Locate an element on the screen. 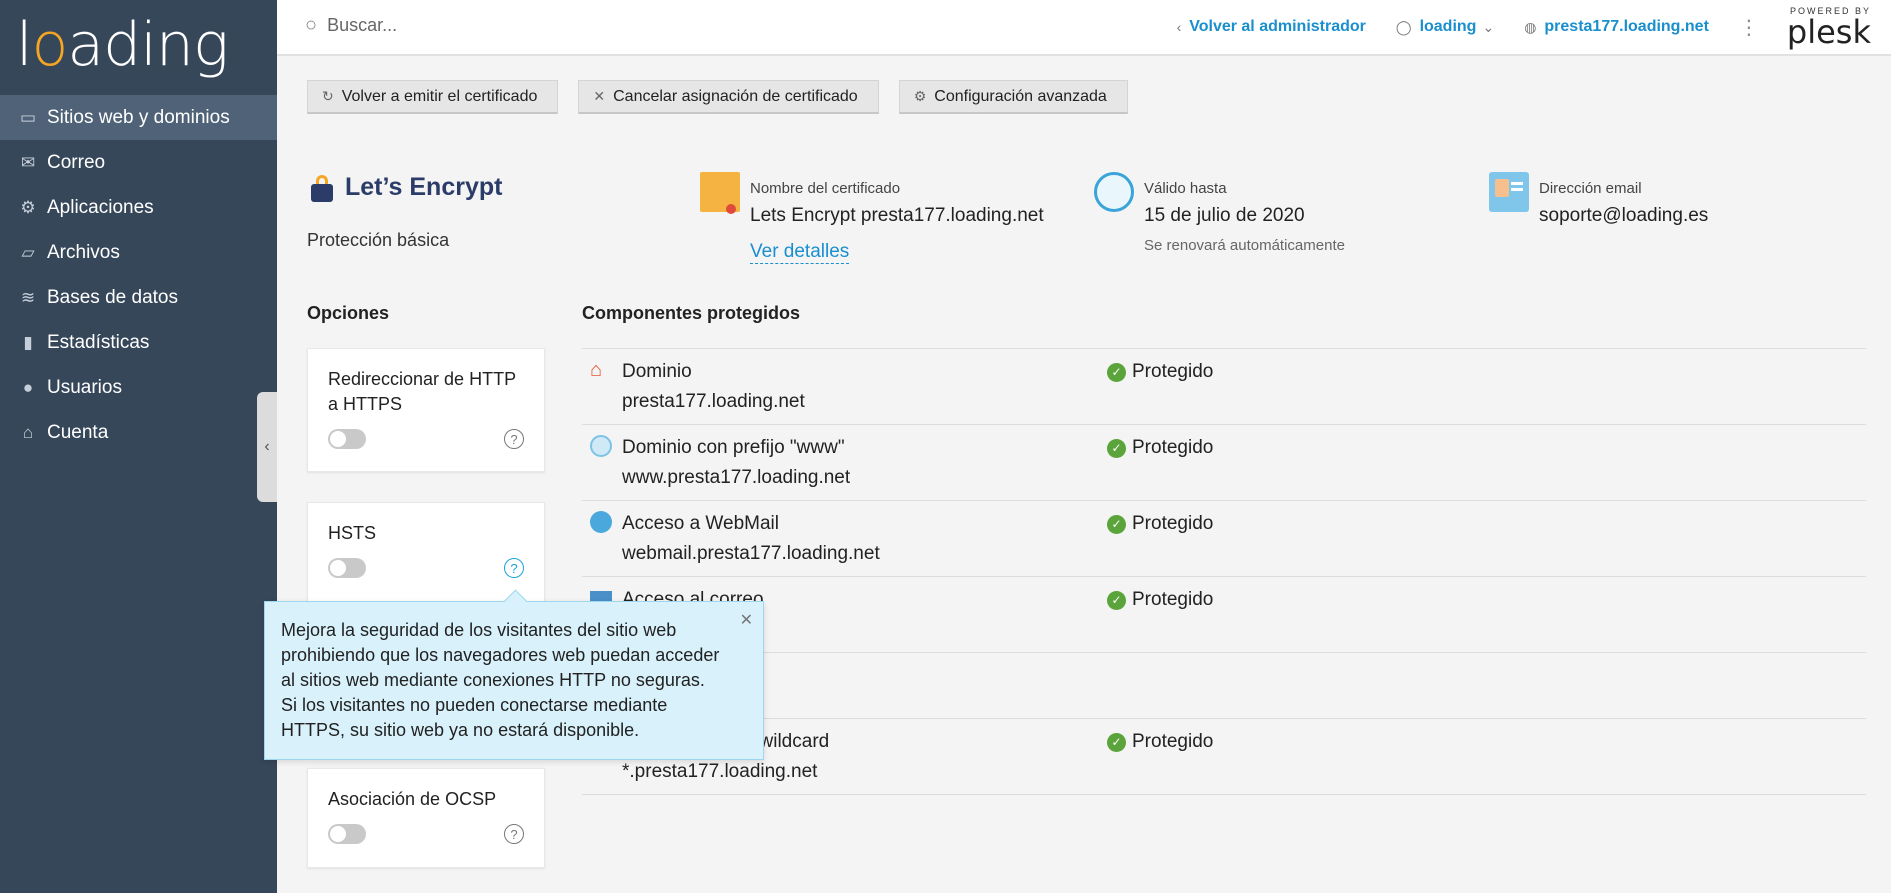  option-https-redirect: Redireccionar de HTTP a HTTPS ? is located at coordinates (426, 410).